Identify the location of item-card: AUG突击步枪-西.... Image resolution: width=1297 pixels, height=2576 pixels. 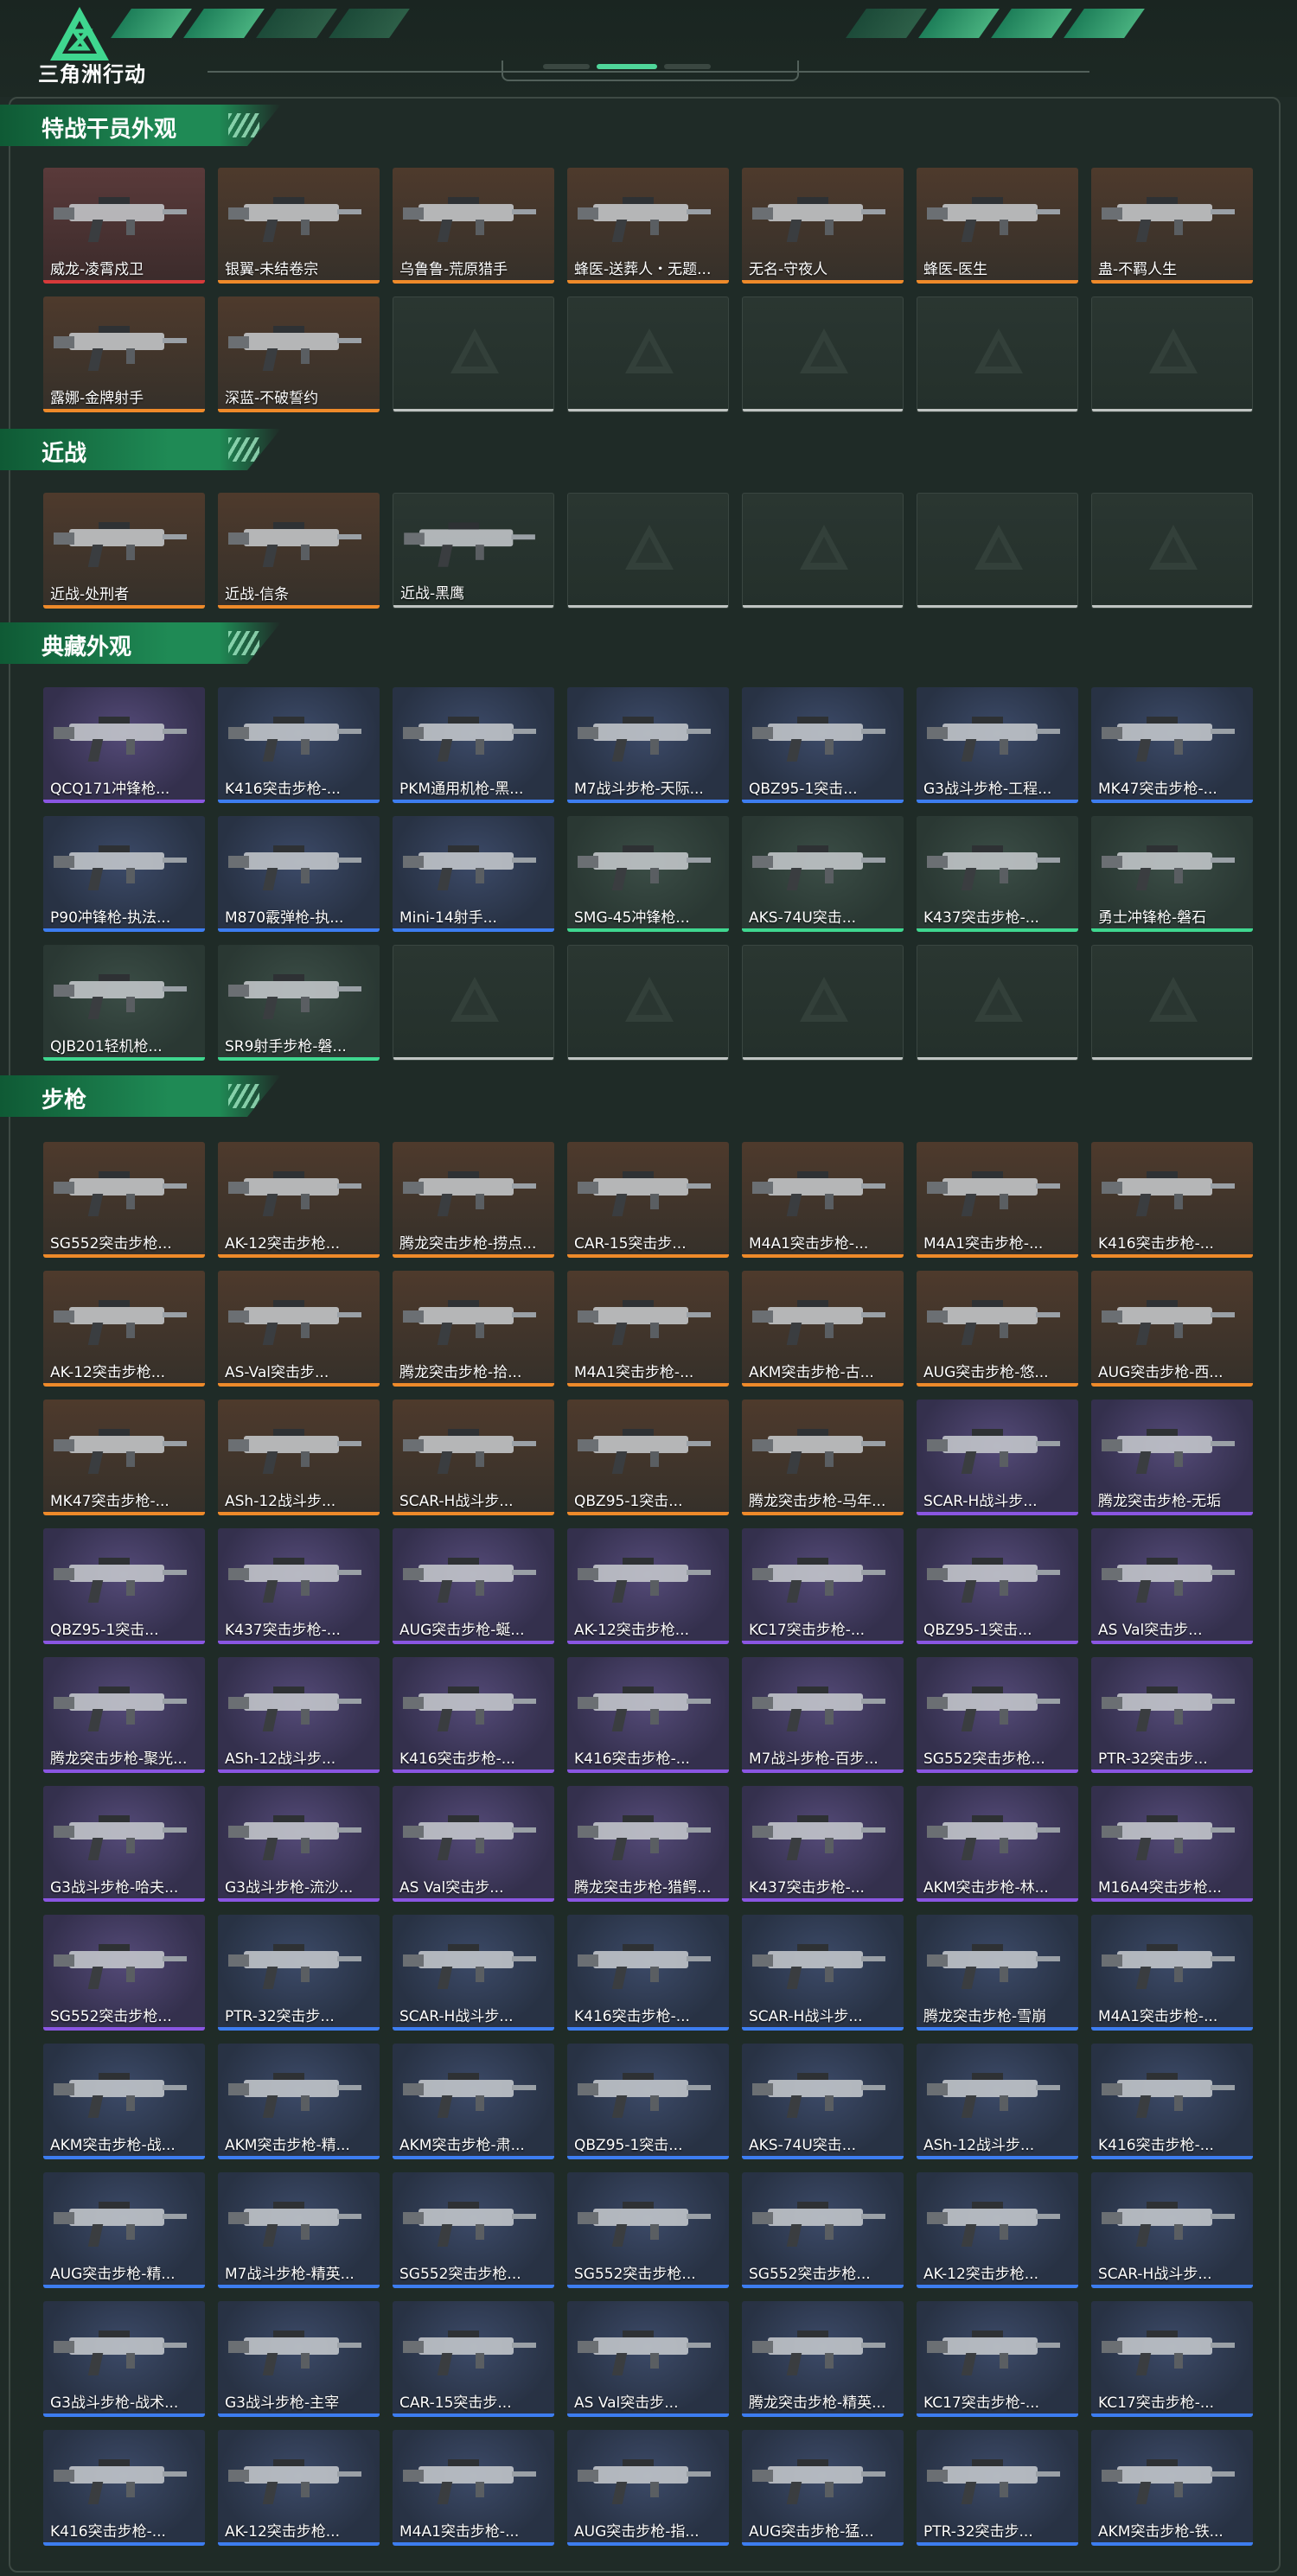
(1172, 1329).